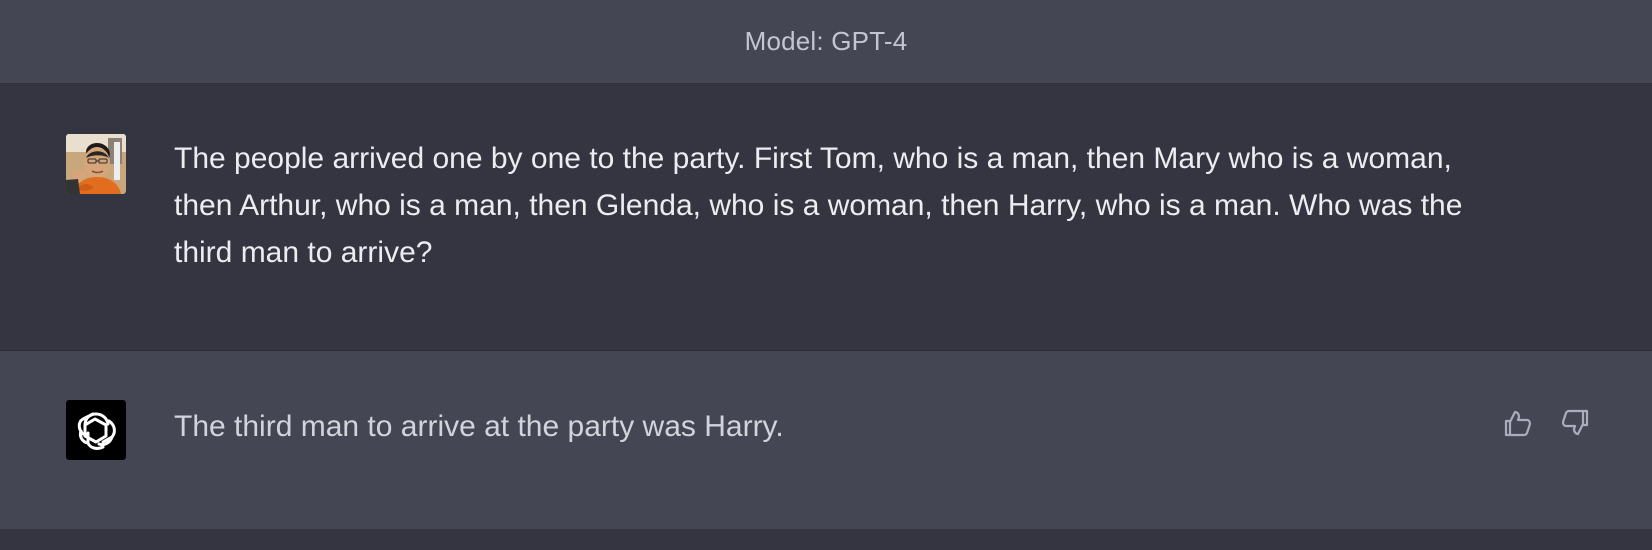 The width and height of the screenshot is (1652, 550). I want to click on thumbs-down-icon, so click(1575, 422).